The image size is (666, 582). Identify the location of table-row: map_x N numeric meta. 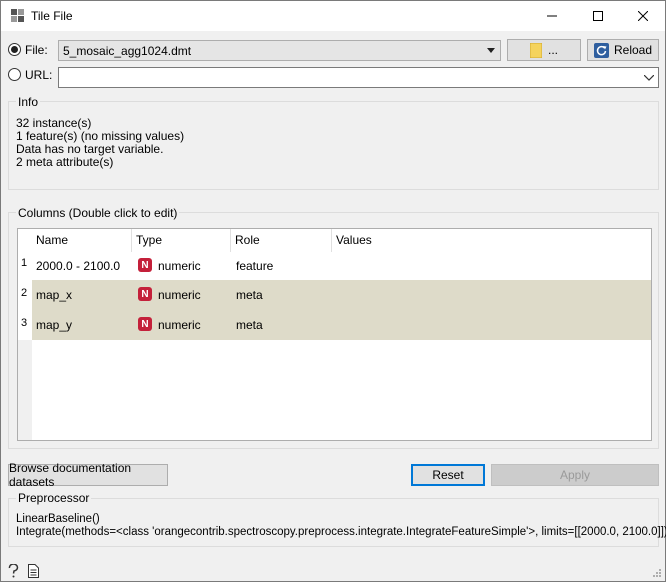
(341, 295).